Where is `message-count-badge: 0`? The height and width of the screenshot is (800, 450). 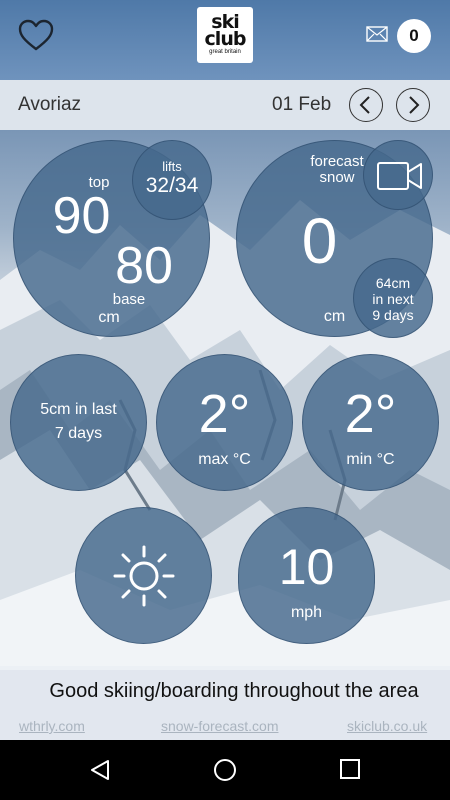
message-count-badge: 0 is located at coordinates (414, 36).